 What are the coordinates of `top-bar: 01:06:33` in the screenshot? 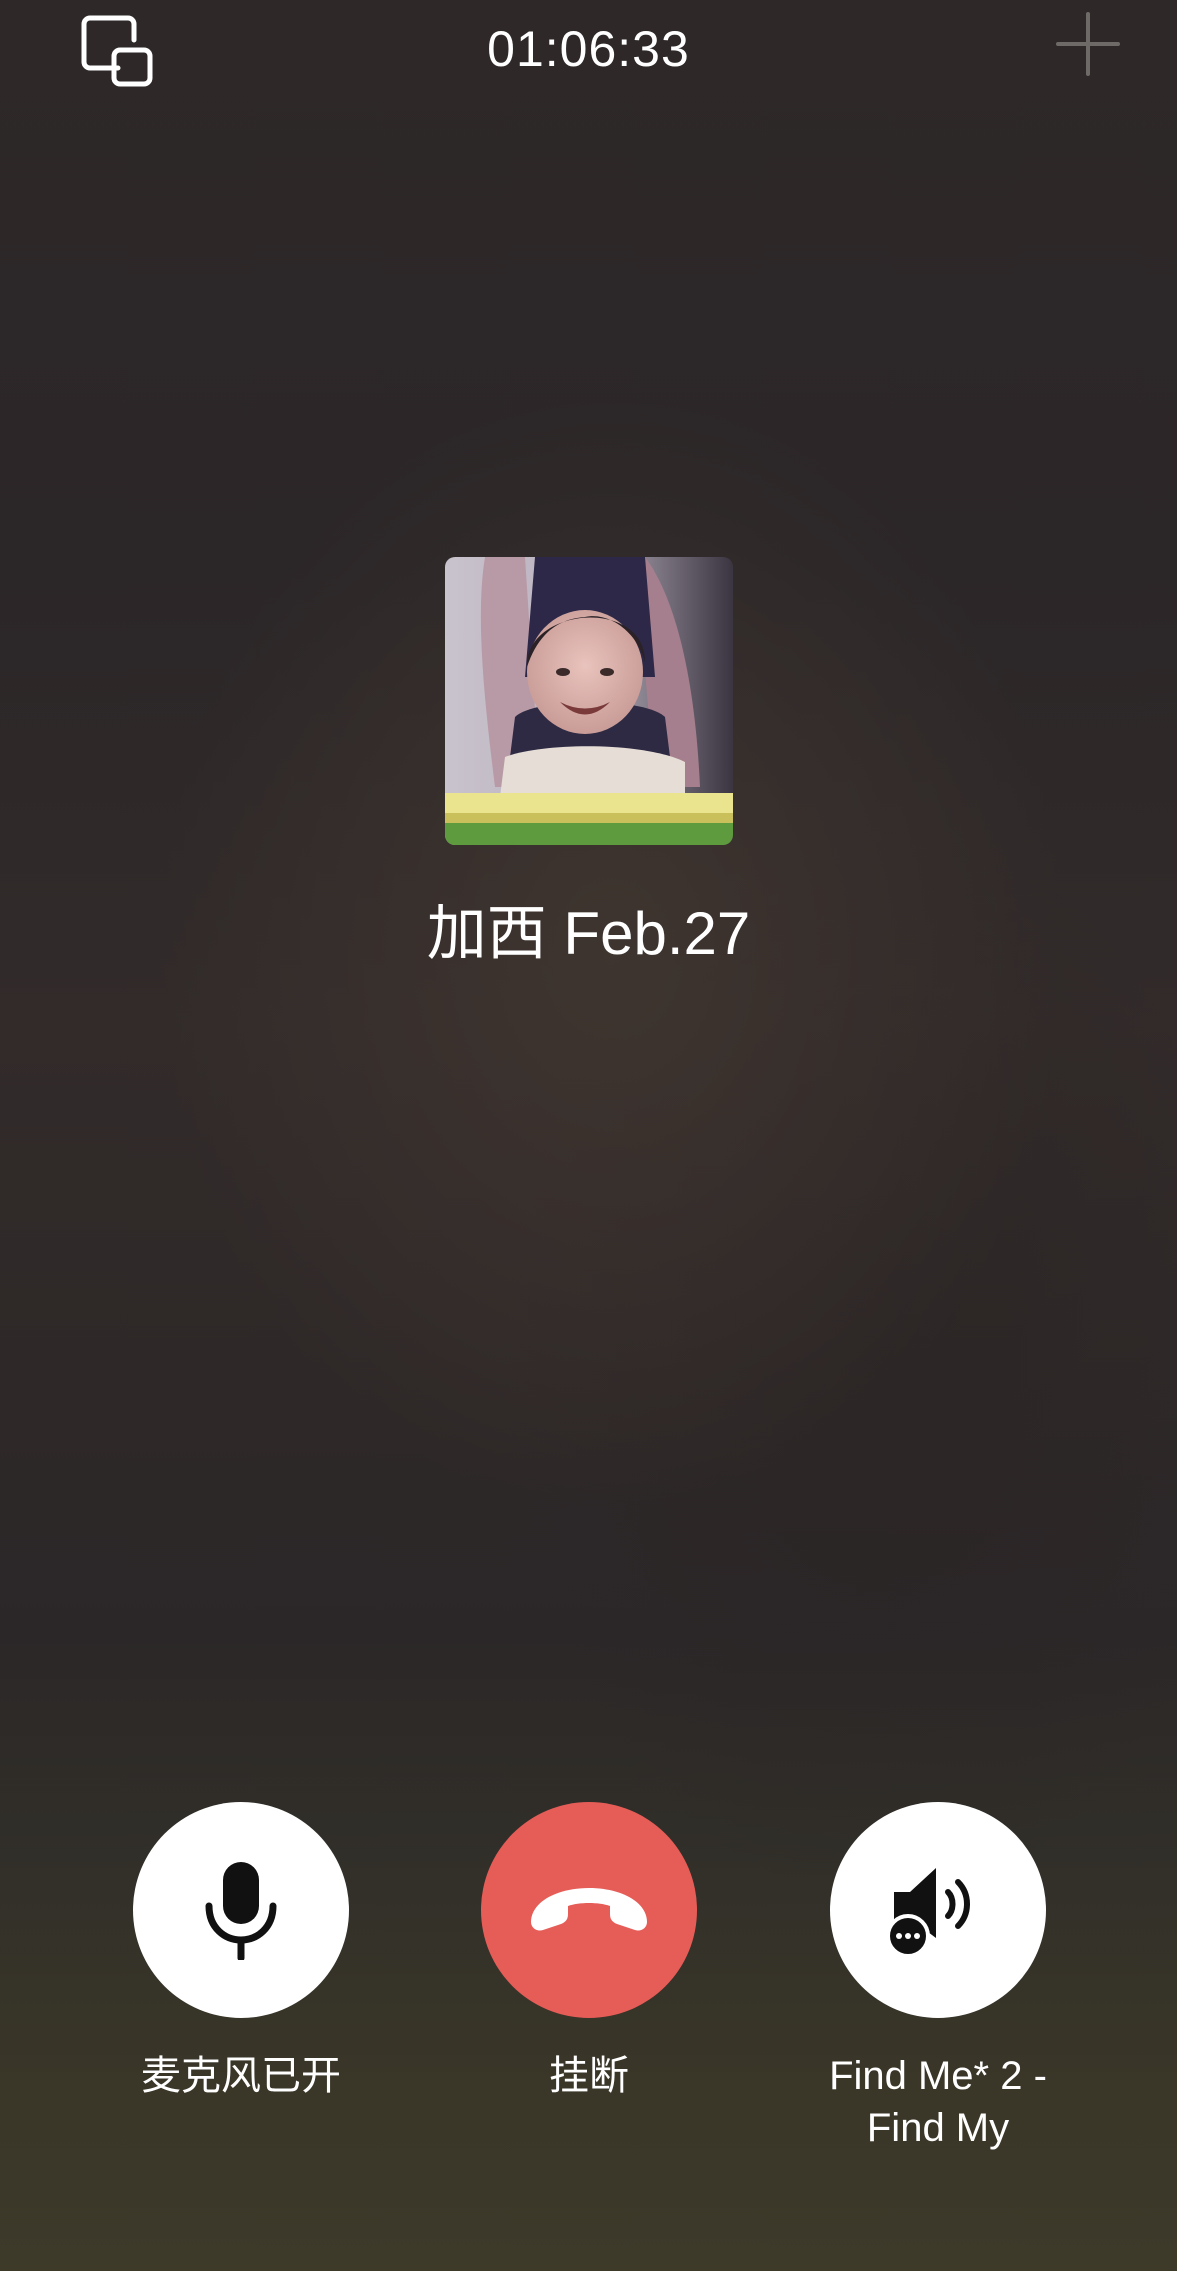 It's located at (588, 55).